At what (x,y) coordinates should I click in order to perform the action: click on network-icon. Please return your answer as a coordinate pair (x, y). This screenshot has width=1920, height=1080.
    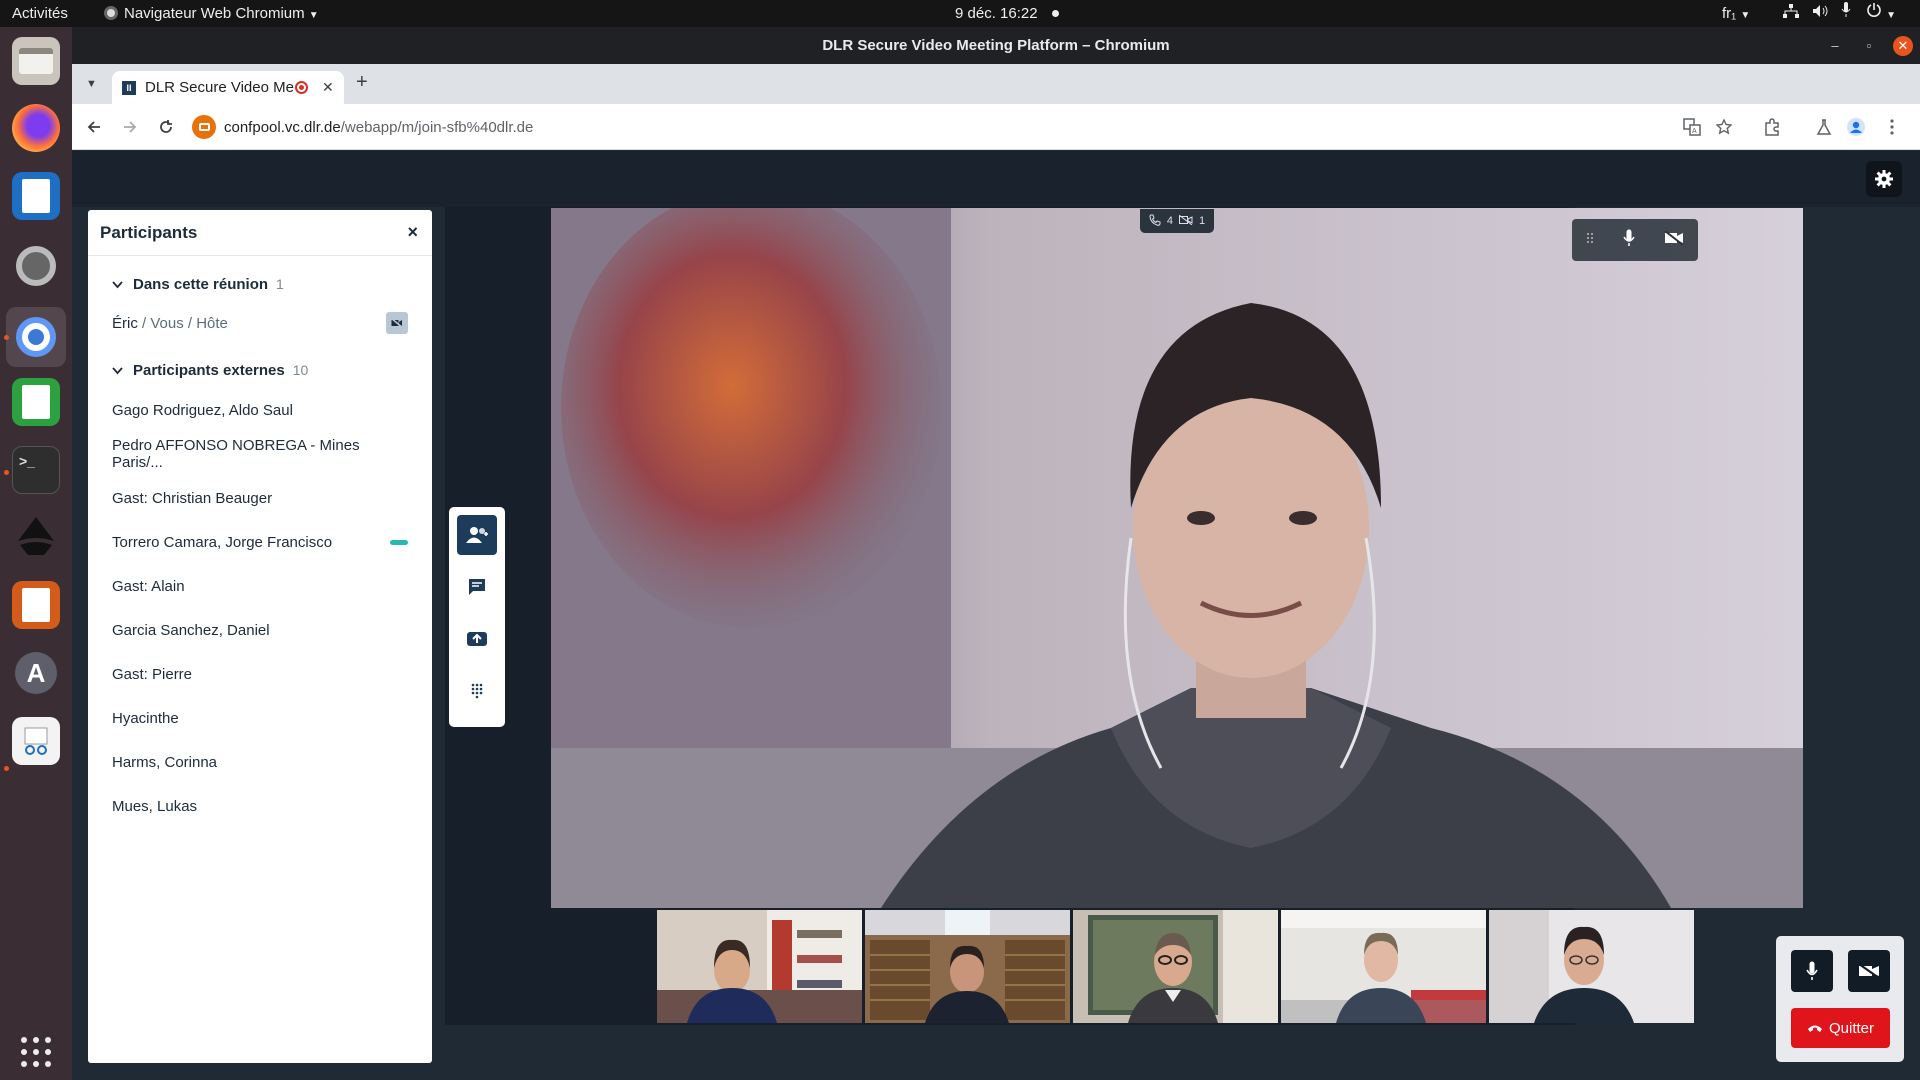
    Looking at the image, I should click on (1791, 13).